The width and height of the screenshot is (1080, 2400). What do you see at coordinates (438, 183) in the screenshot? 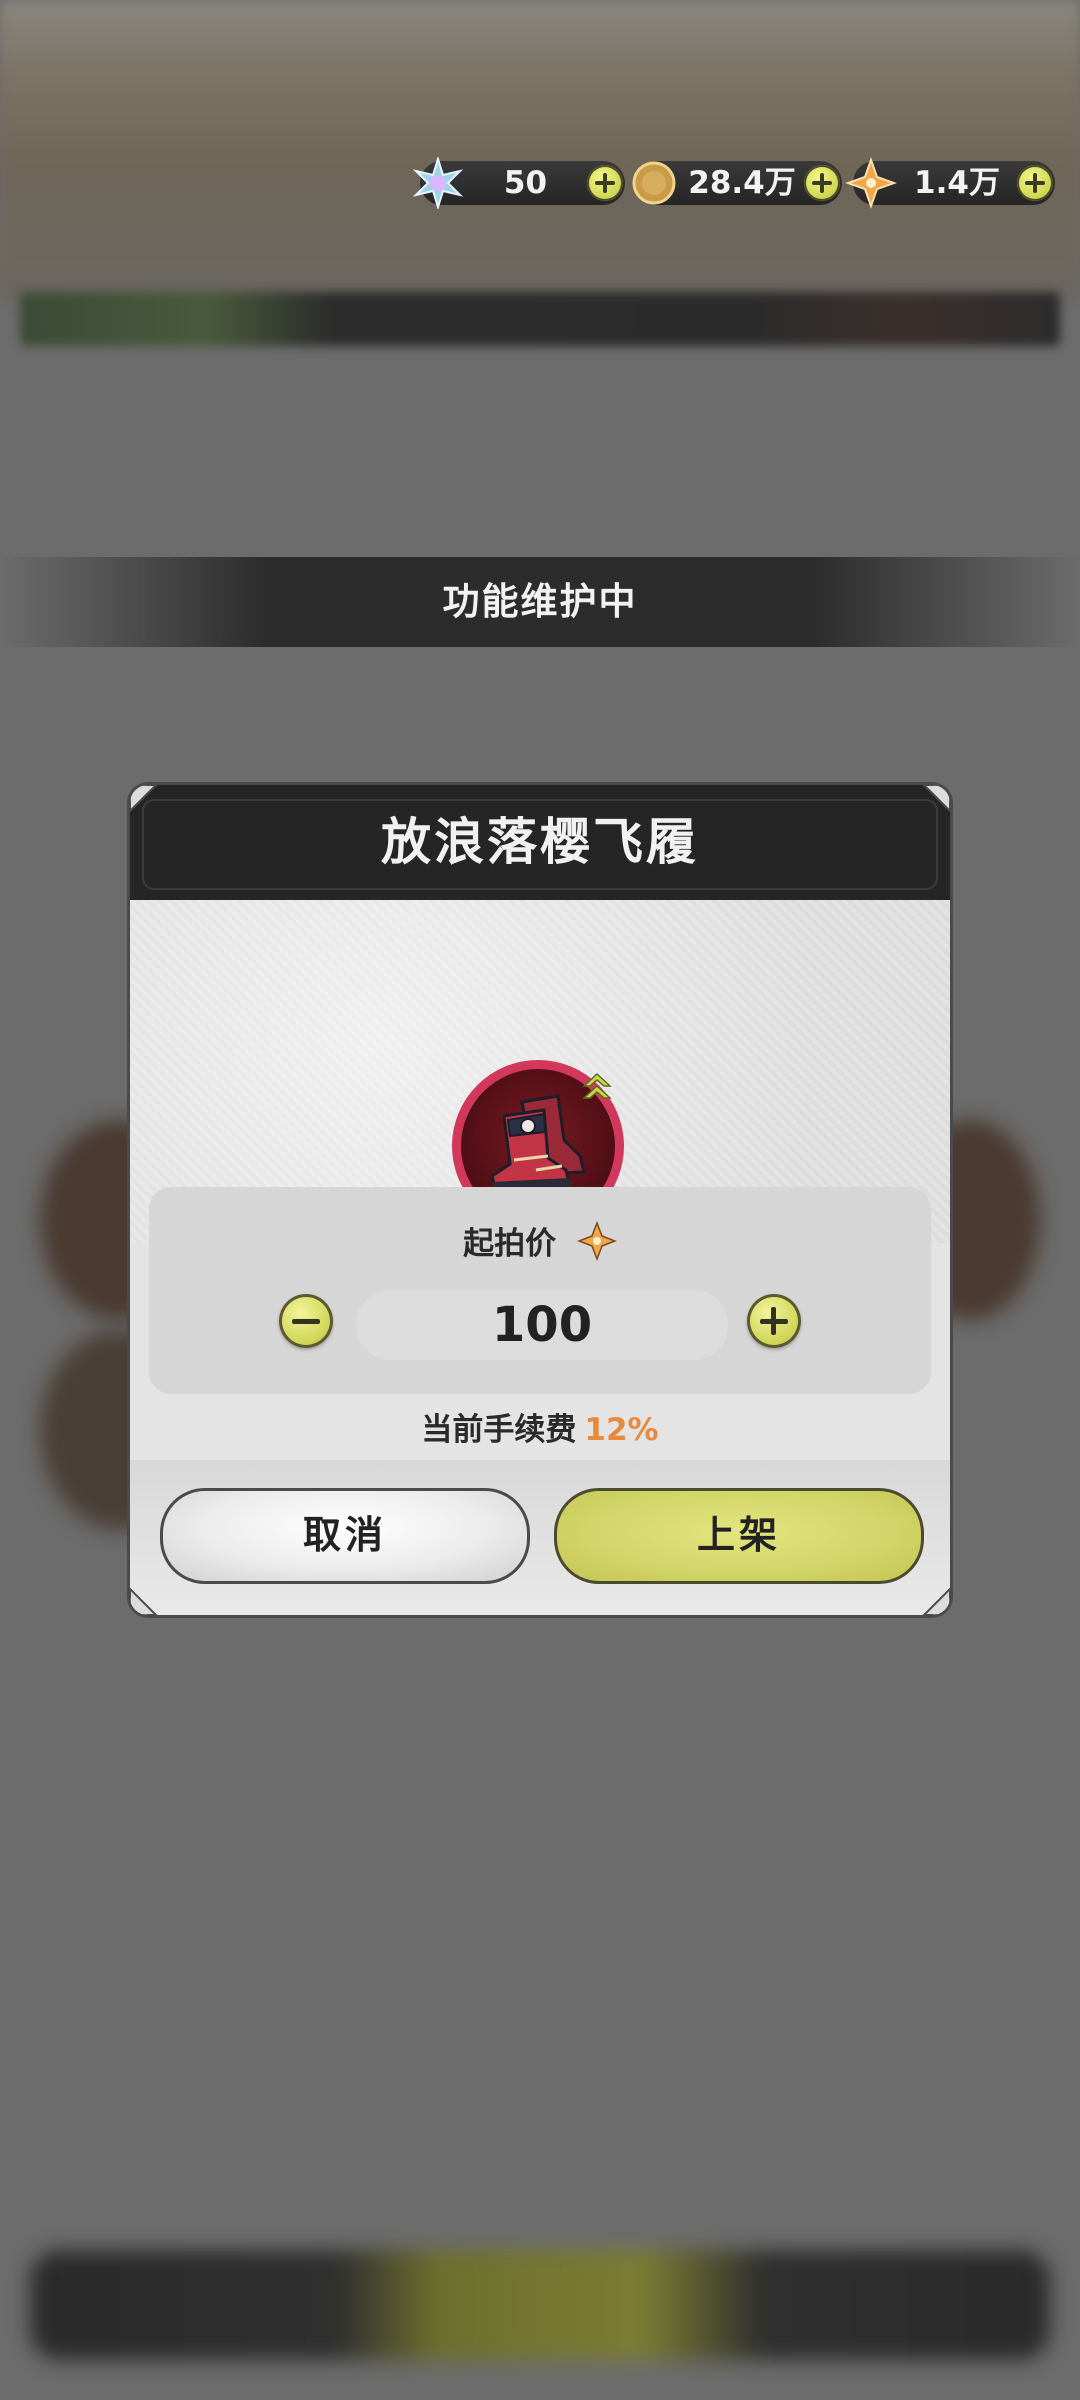
I see `star-crystal-icon` at bounding box center [438, 183].